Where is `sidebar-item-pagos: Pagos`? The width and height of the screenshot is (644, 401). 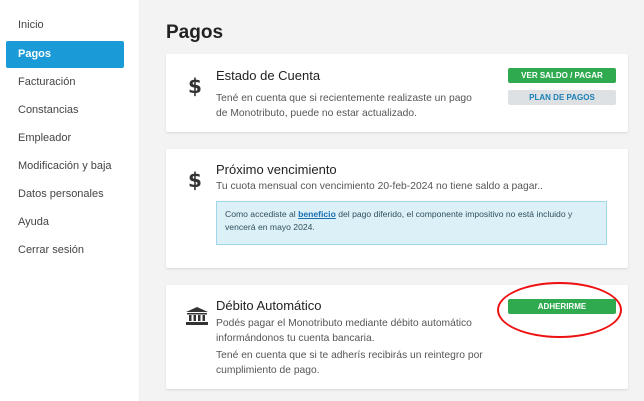
sidebar-item-pagos: Pagos is located at coordinates (65, 54).